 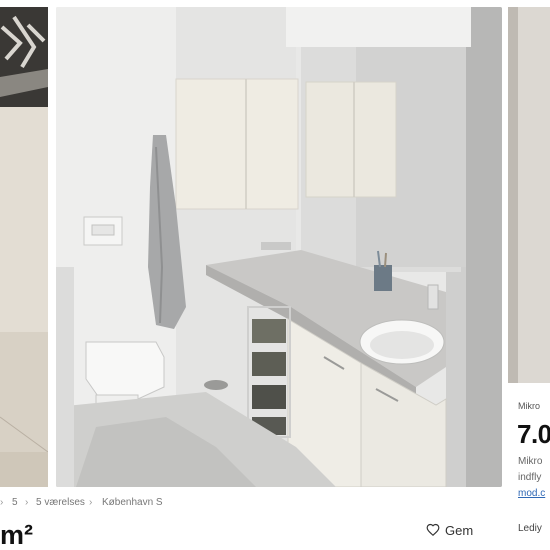 What do you see at coordinates (529, 406) in the screenshot?
I see `listing-location: Mikro` at bounding box center [529, 406].